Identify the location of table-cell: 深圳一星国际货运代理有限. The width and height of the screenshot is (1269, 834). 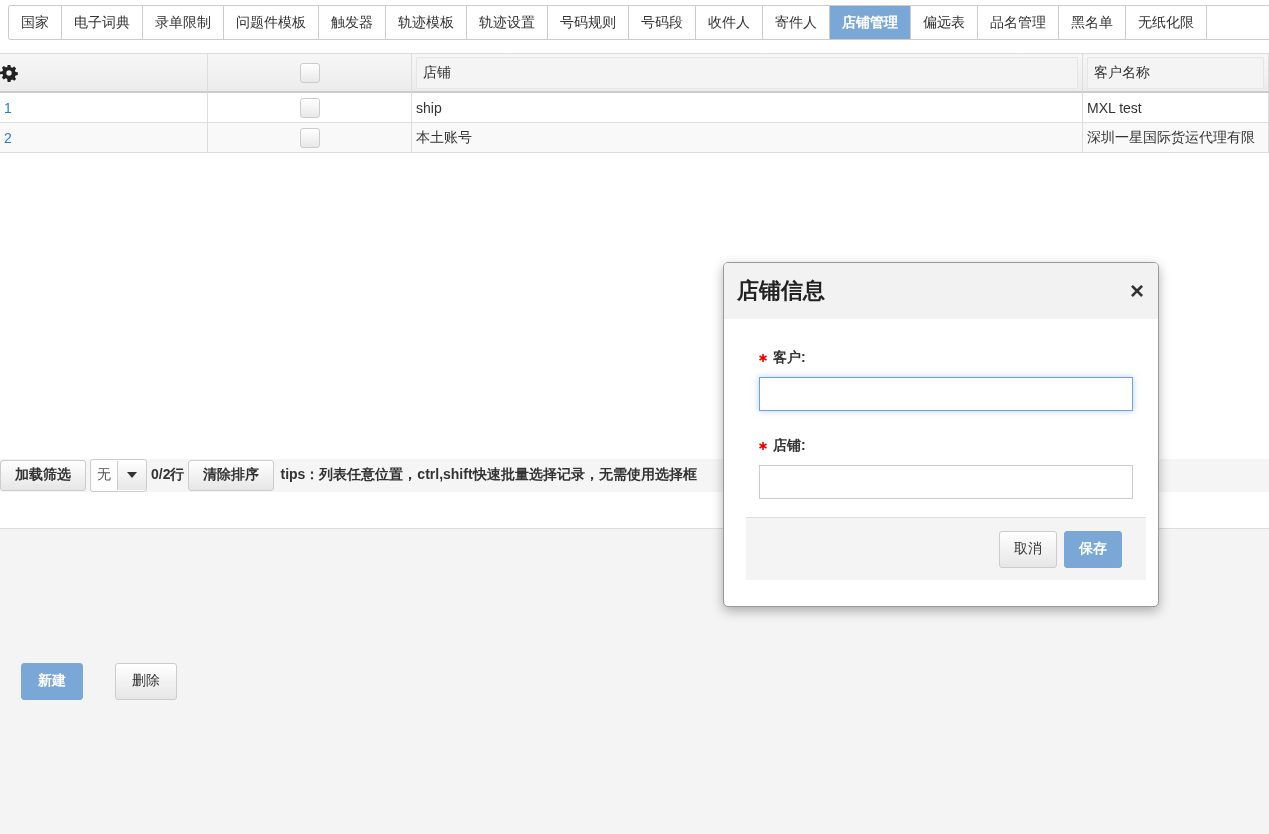
(1171, 137).